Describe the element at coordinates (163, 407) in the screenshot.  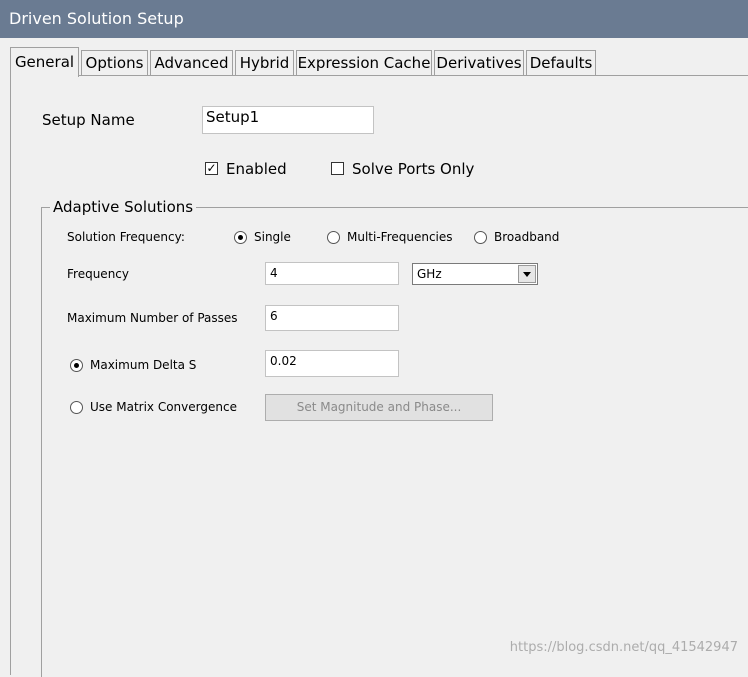
I see `matrix-convergence-label: Use Matrix Convergence` at that location.